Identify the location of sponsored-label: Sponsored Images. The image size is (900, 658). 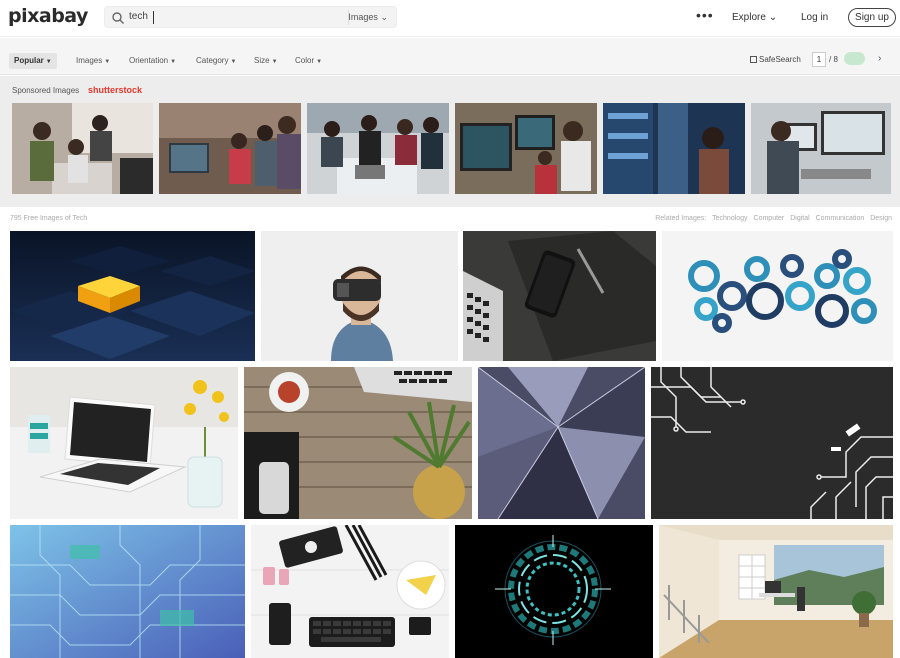
(46, 90).